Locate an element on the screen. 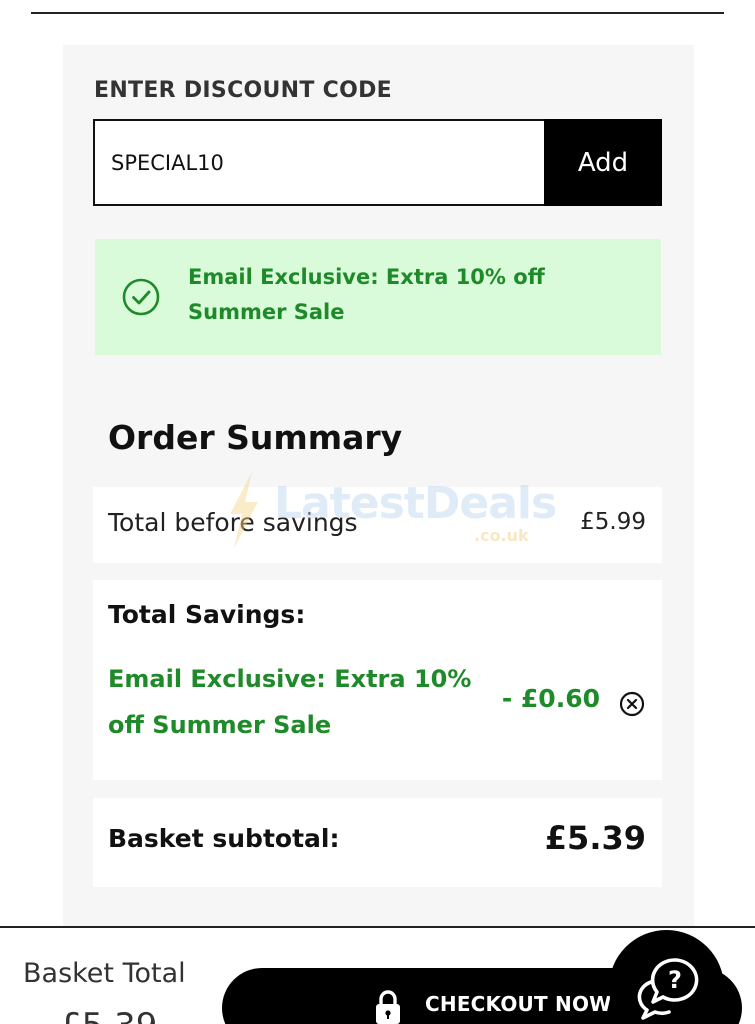 Image resolution: width=755 pixels, height=1024 pixels. savings-amount: - £0.60 is located at coordinates (550, 698).